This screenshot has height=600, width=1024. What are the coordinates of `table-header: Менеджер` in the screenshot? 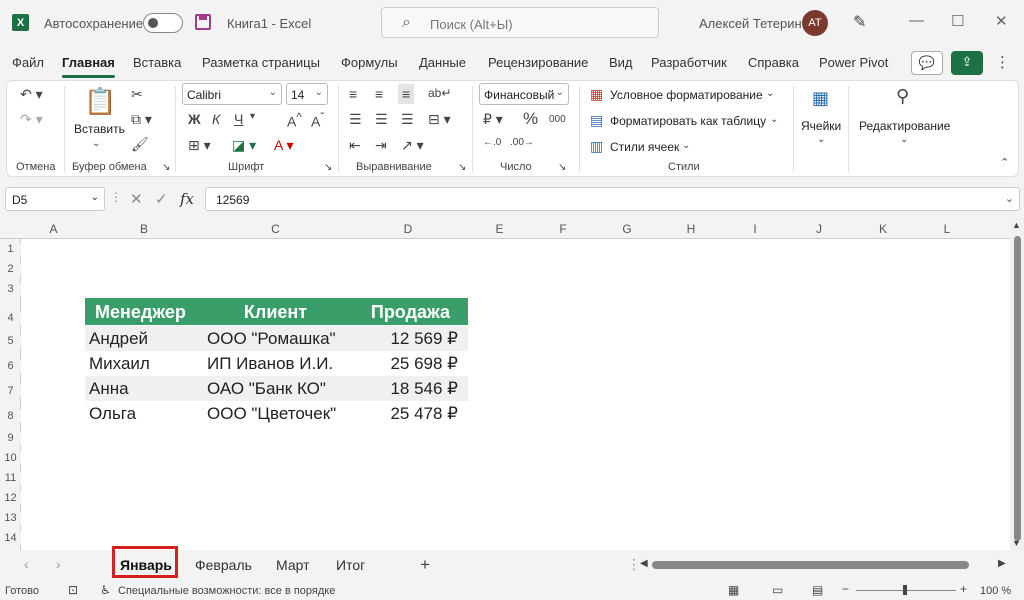 It's located at (144, 311).